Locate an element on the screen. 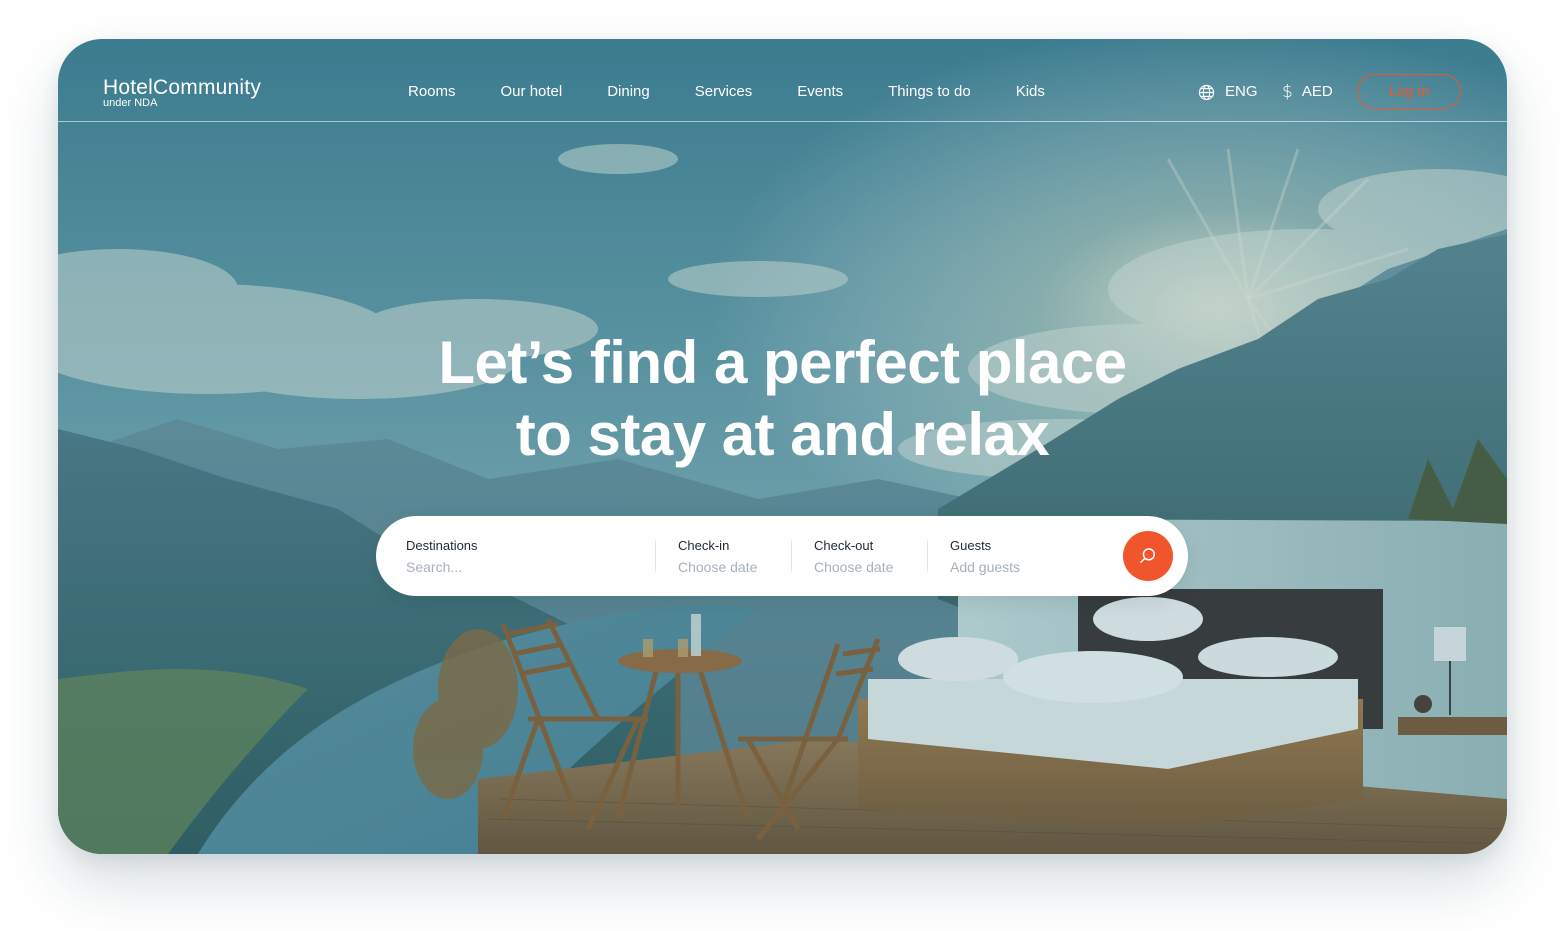 This screenshot has height=931, width=1565. nav-item-rooms: Rooms is located at coordinates (432, 92).